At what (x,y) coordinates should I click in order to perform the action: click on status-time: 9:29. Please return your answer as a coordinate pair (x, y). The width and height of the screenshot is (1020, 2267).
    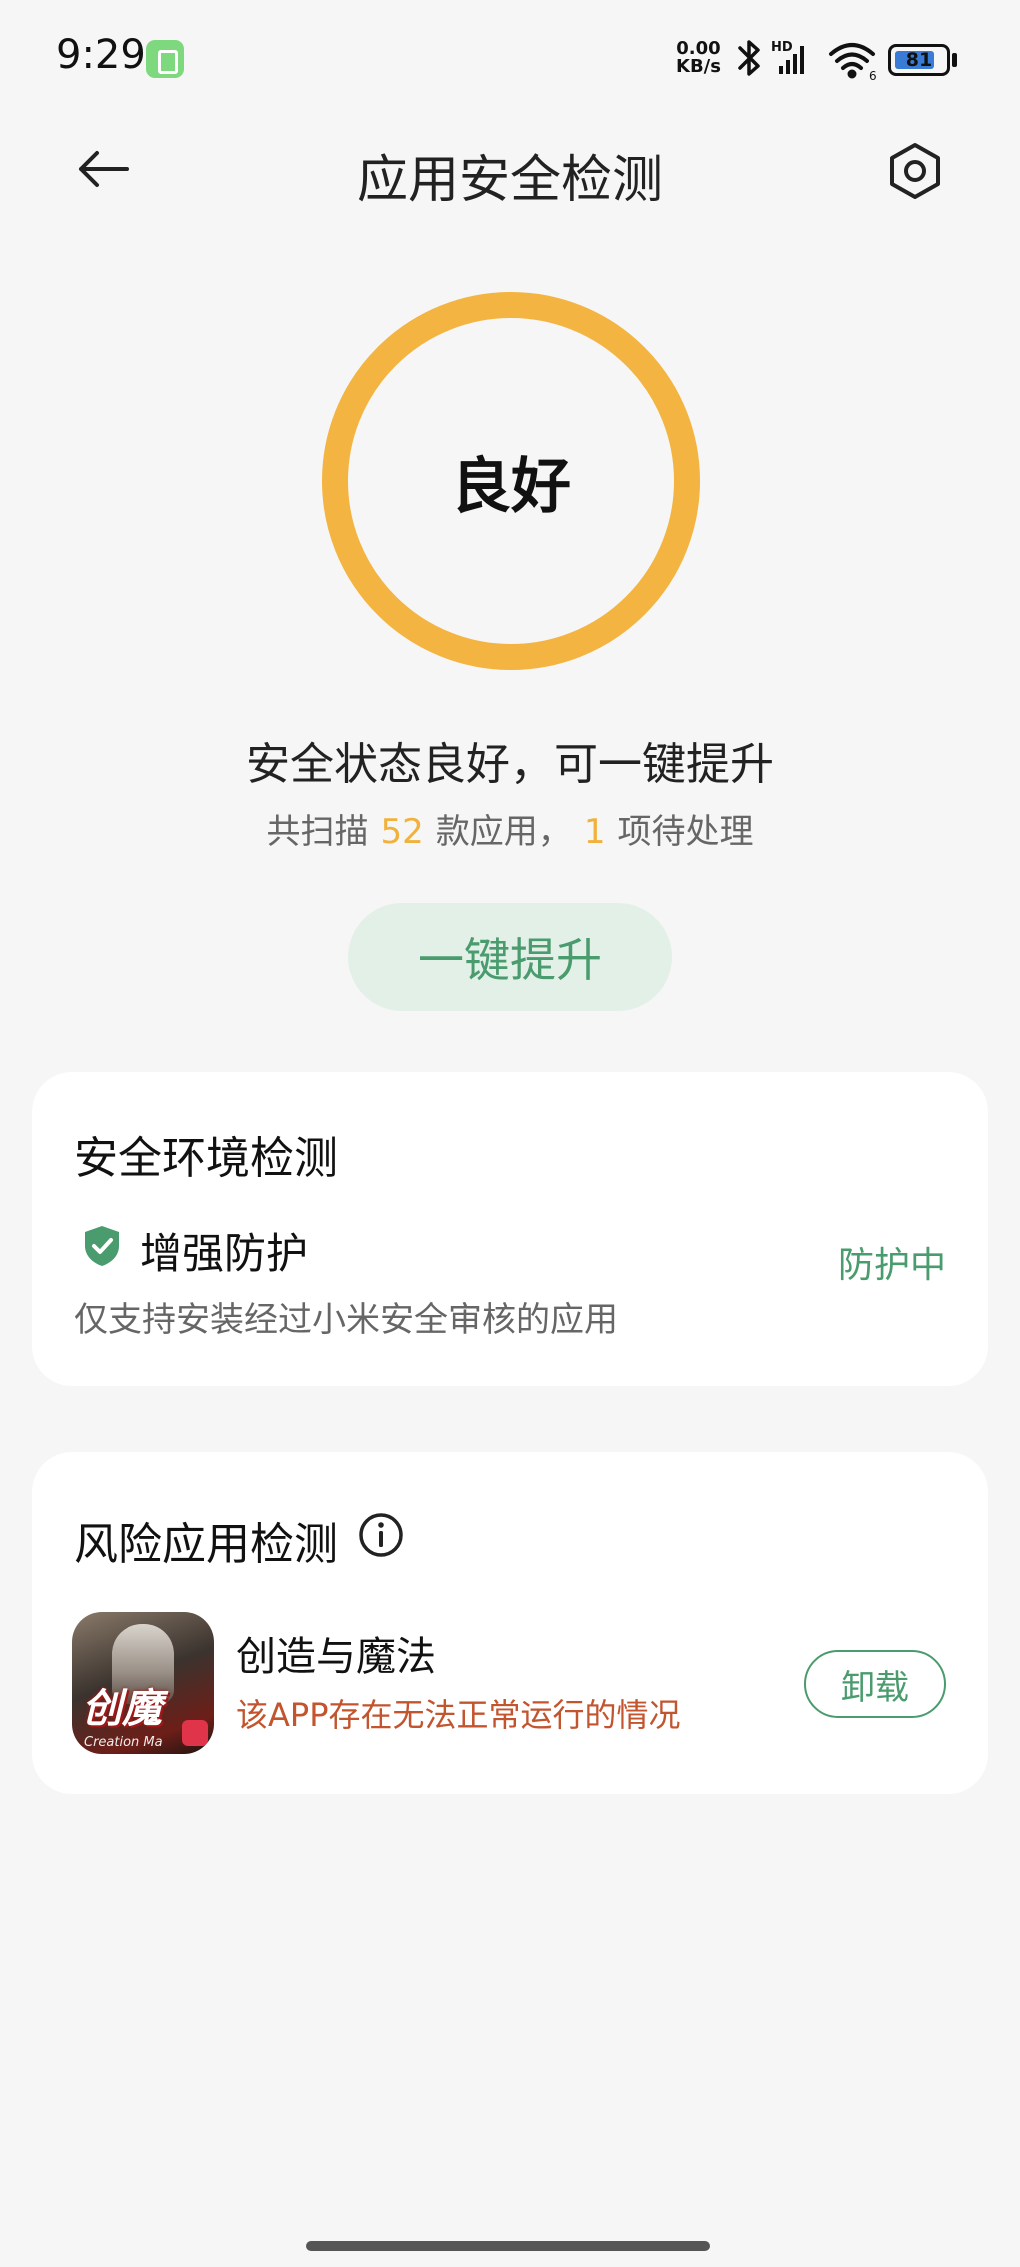
    Looking at the image, I should click on (101, 55).